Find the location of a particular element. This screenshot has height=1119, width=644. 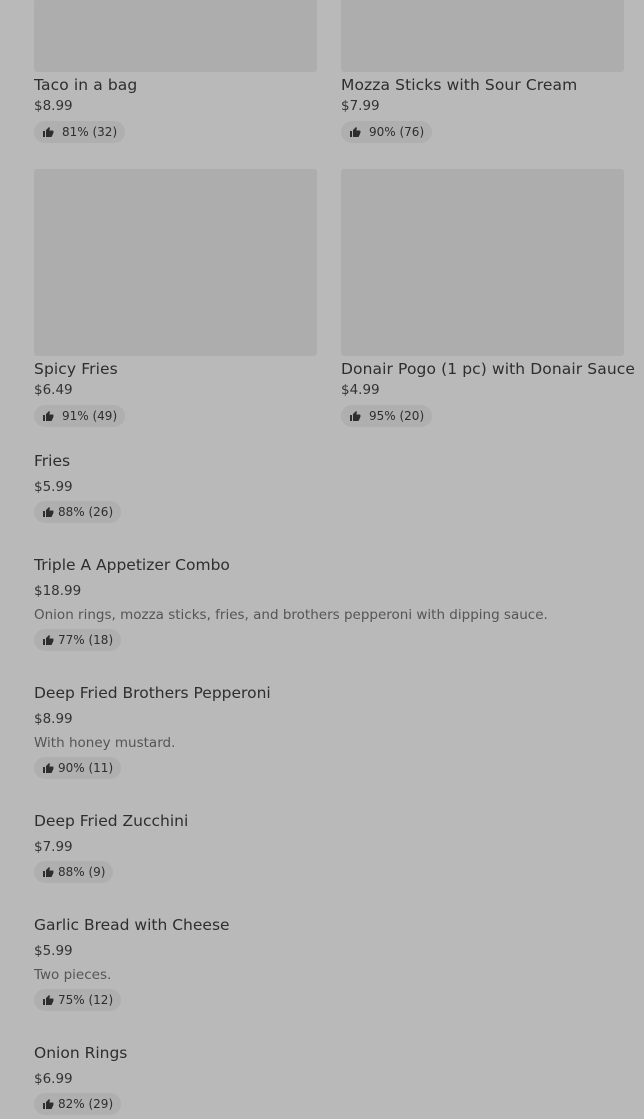

rating-badge: 88% (26) is located at coordinates (78, 512).